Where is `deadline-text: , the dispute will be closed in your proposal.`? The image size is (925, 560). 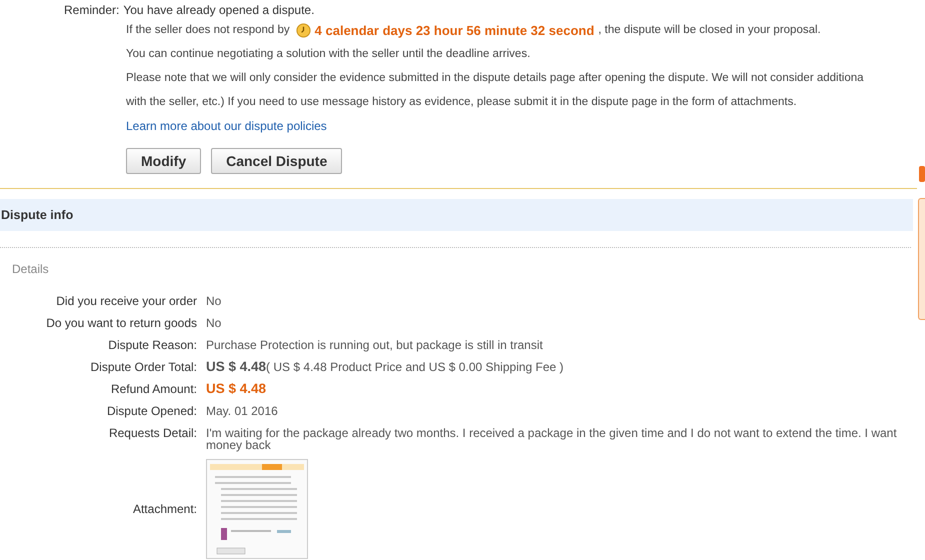
deadline-text: , the dispute will be closed in your proposal. is located at coordinates (709, 30).